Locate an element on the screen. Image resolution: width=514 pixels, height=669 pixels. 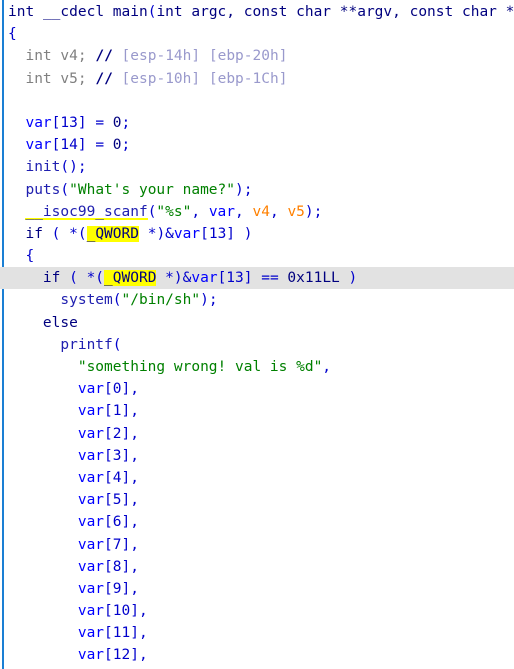
code-line-call-system: system("/bin/sh"); is located at coordinates (257, 300).